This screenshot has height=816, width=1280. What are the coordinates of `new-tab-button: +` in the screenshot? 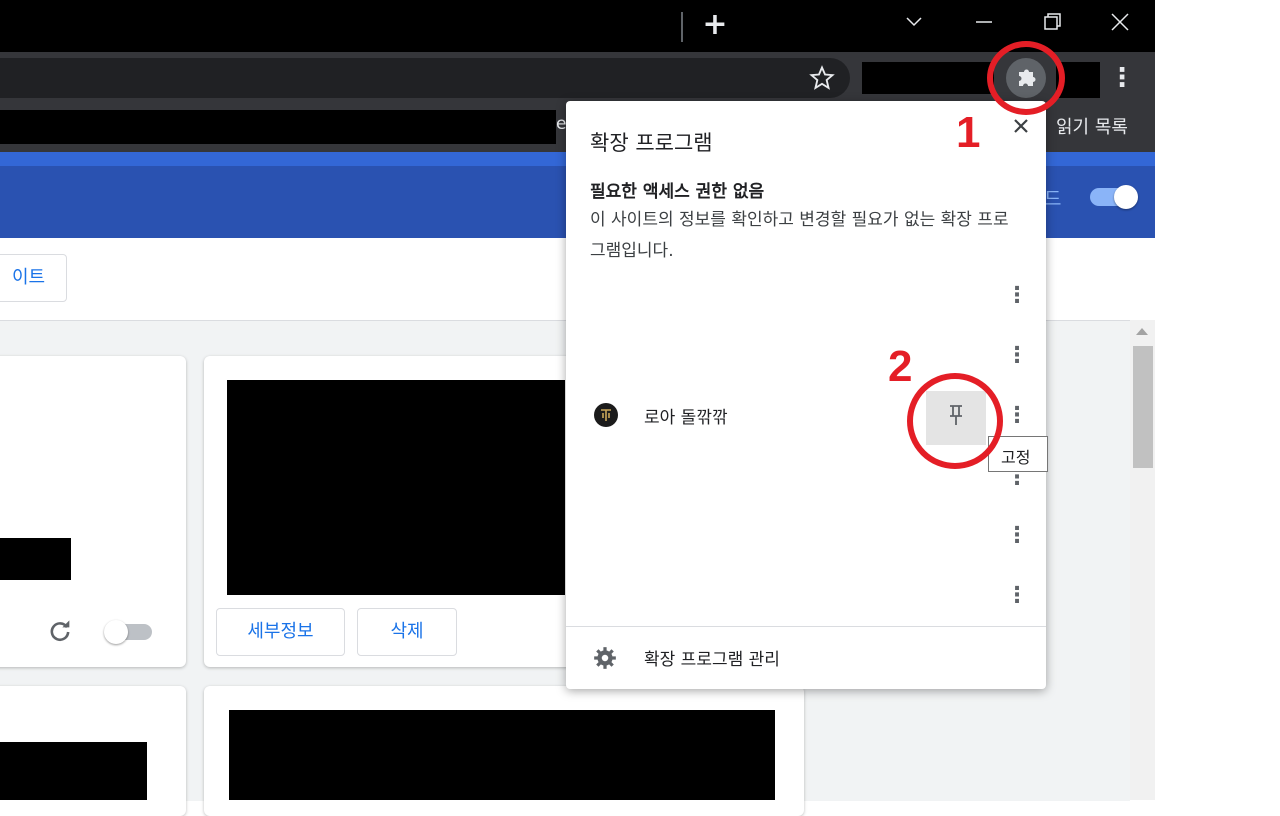 It's located at (715, 25).